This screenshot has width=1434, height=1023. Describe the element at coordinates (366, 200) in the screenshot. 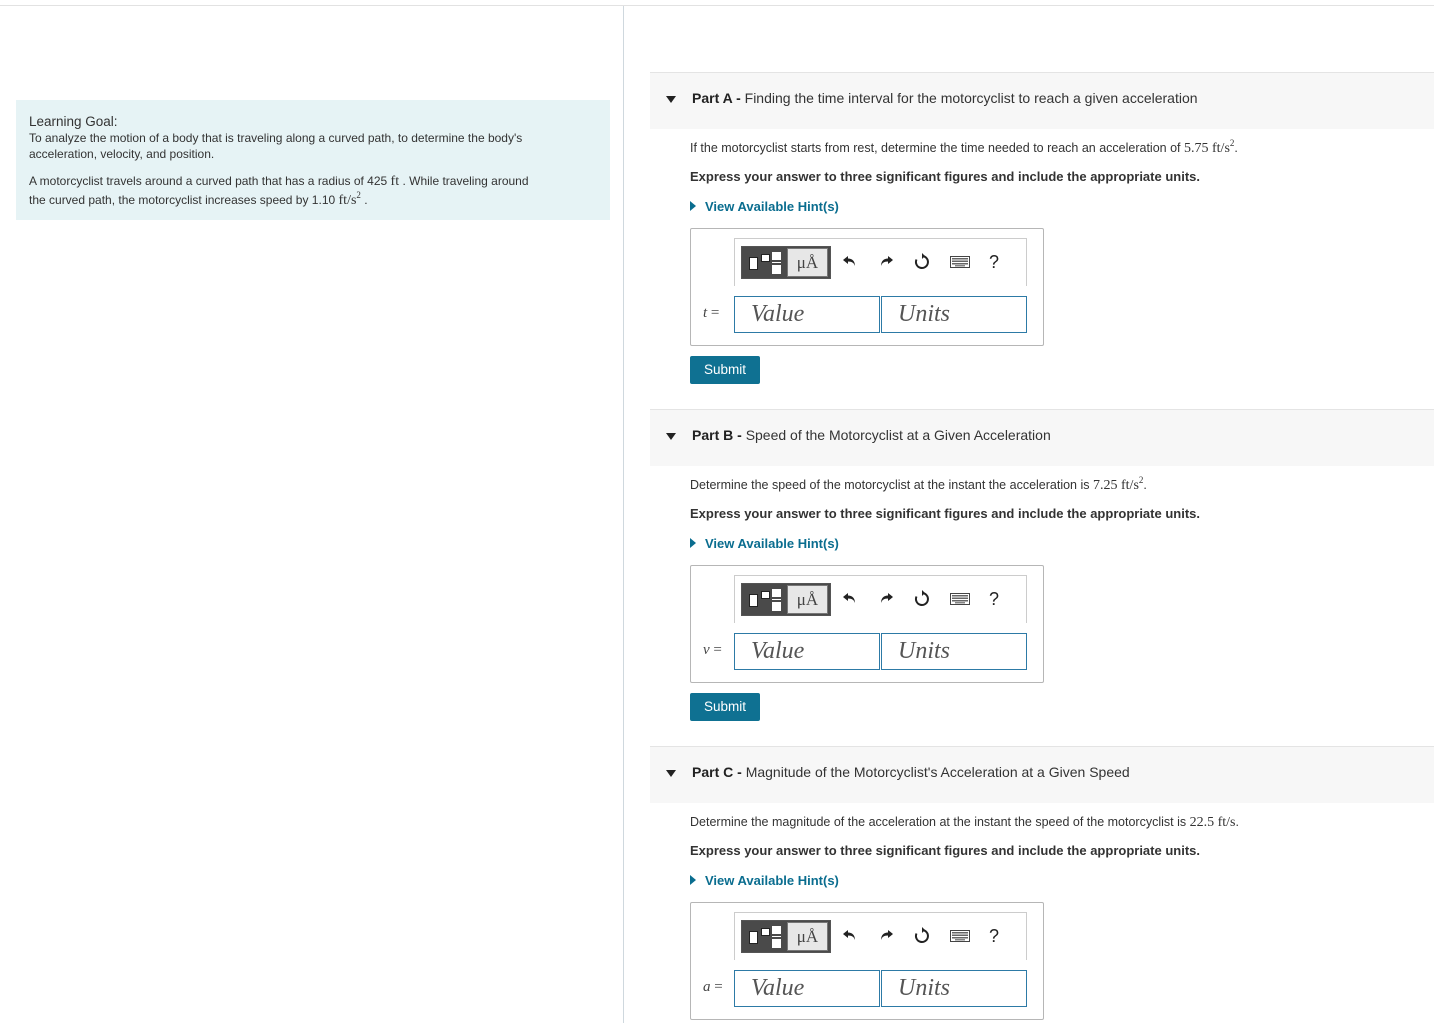

I see `problem-line-2b: .` at that location.